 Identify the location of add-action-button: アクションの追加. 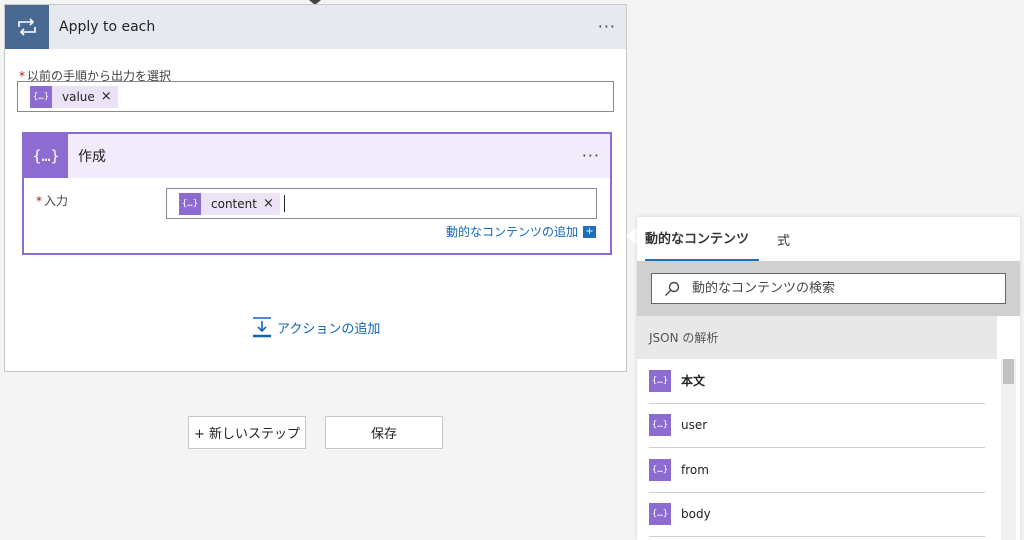
(315, 327).